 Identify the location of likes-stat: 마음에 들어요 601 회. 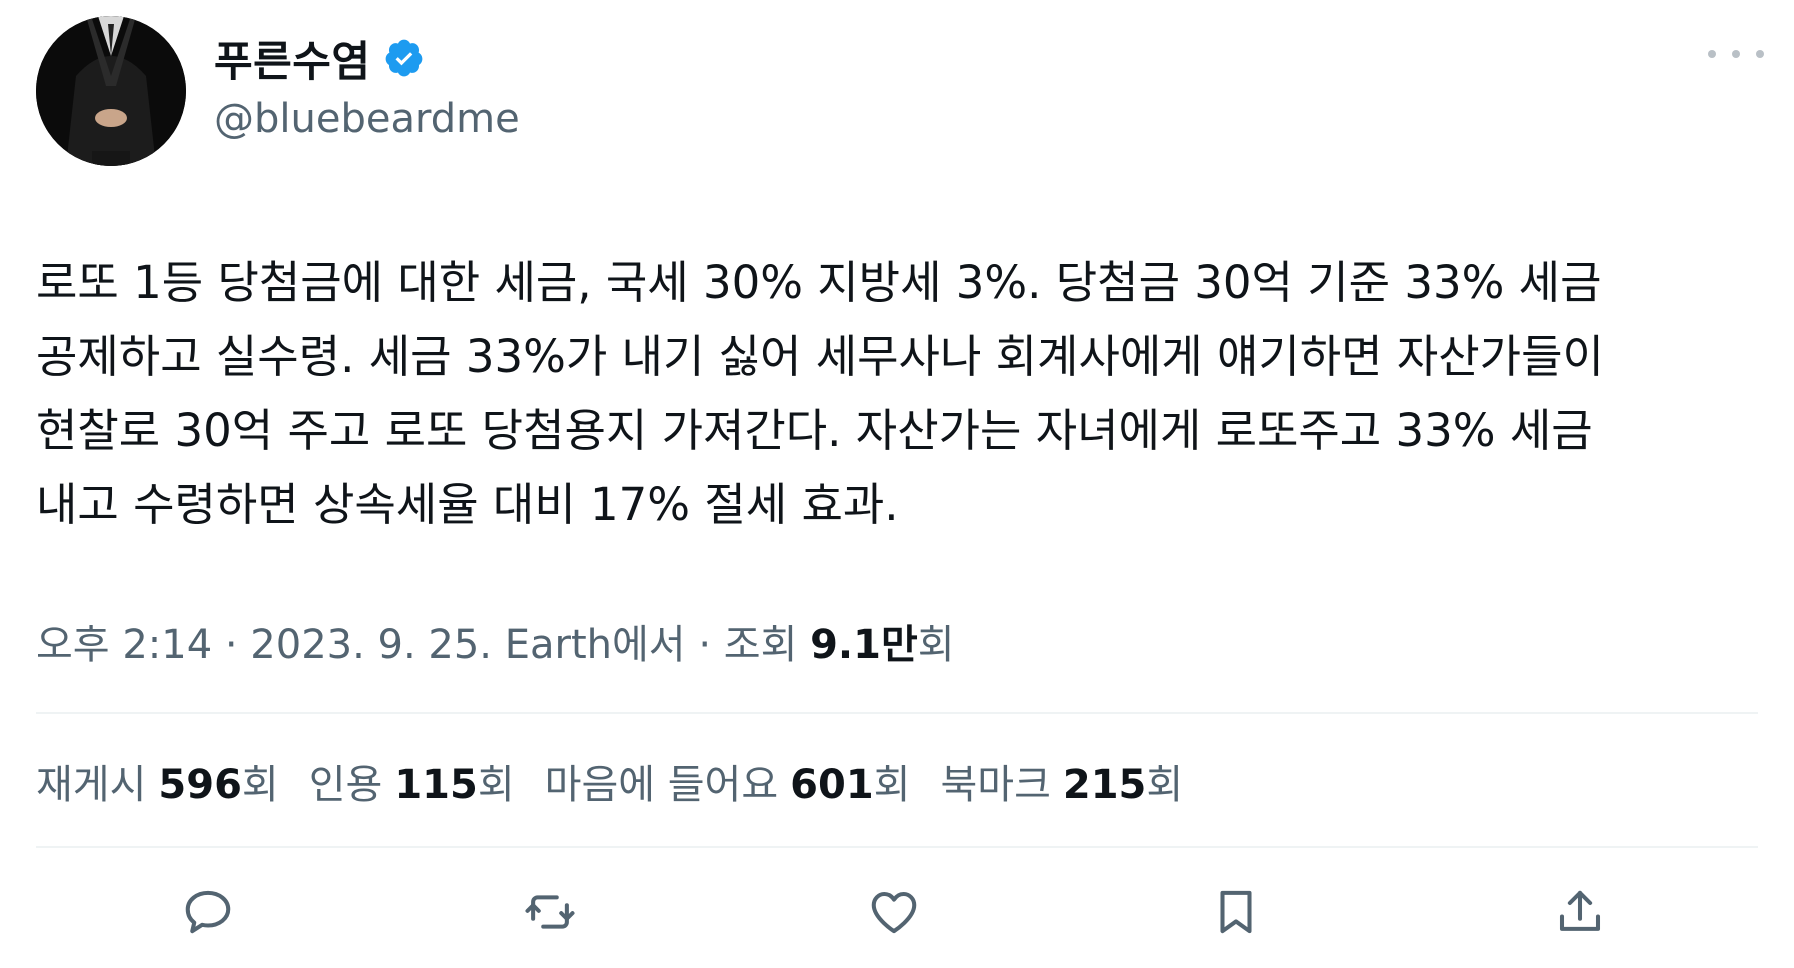
(728, 781).